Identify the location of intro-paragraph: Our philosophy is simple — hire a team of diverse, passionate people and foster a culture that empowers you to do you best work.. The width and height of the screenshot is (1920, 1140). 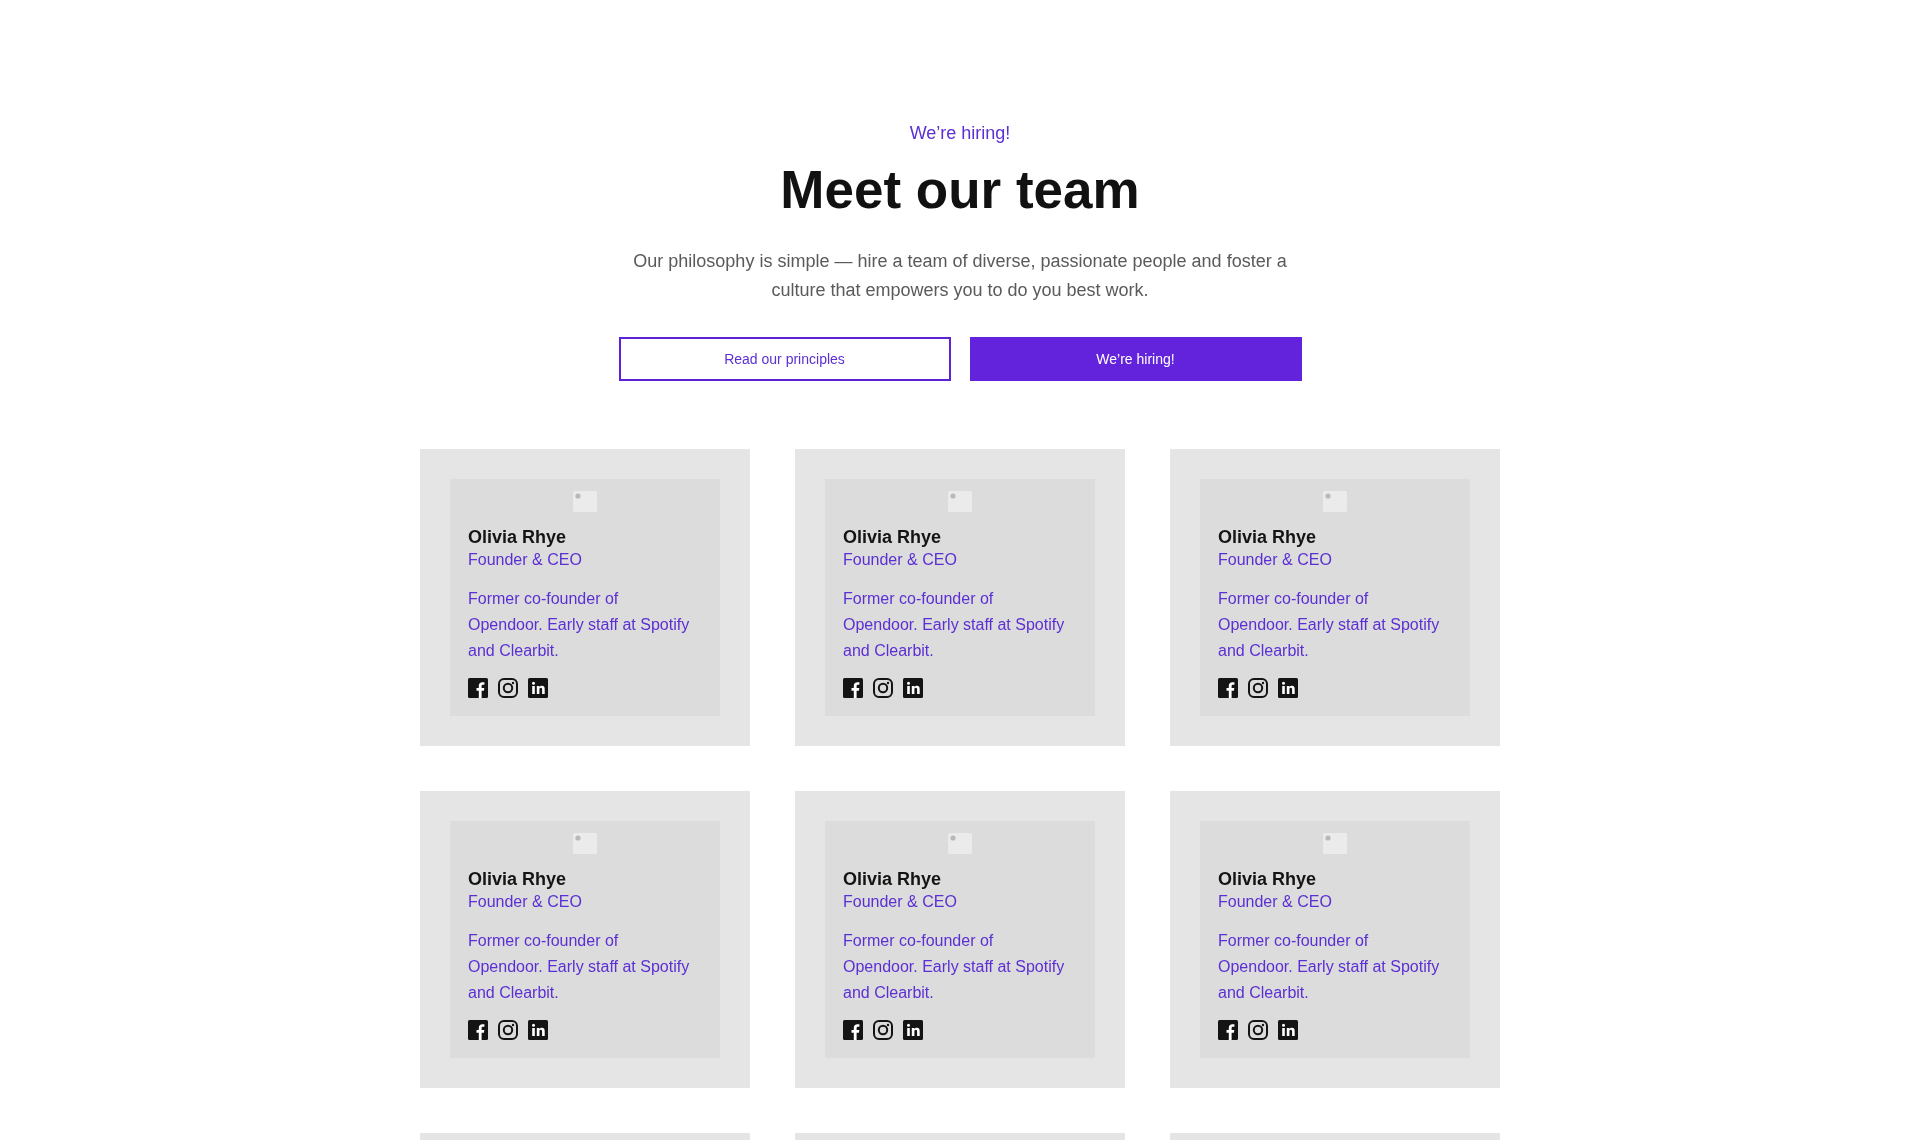
(960, 276).